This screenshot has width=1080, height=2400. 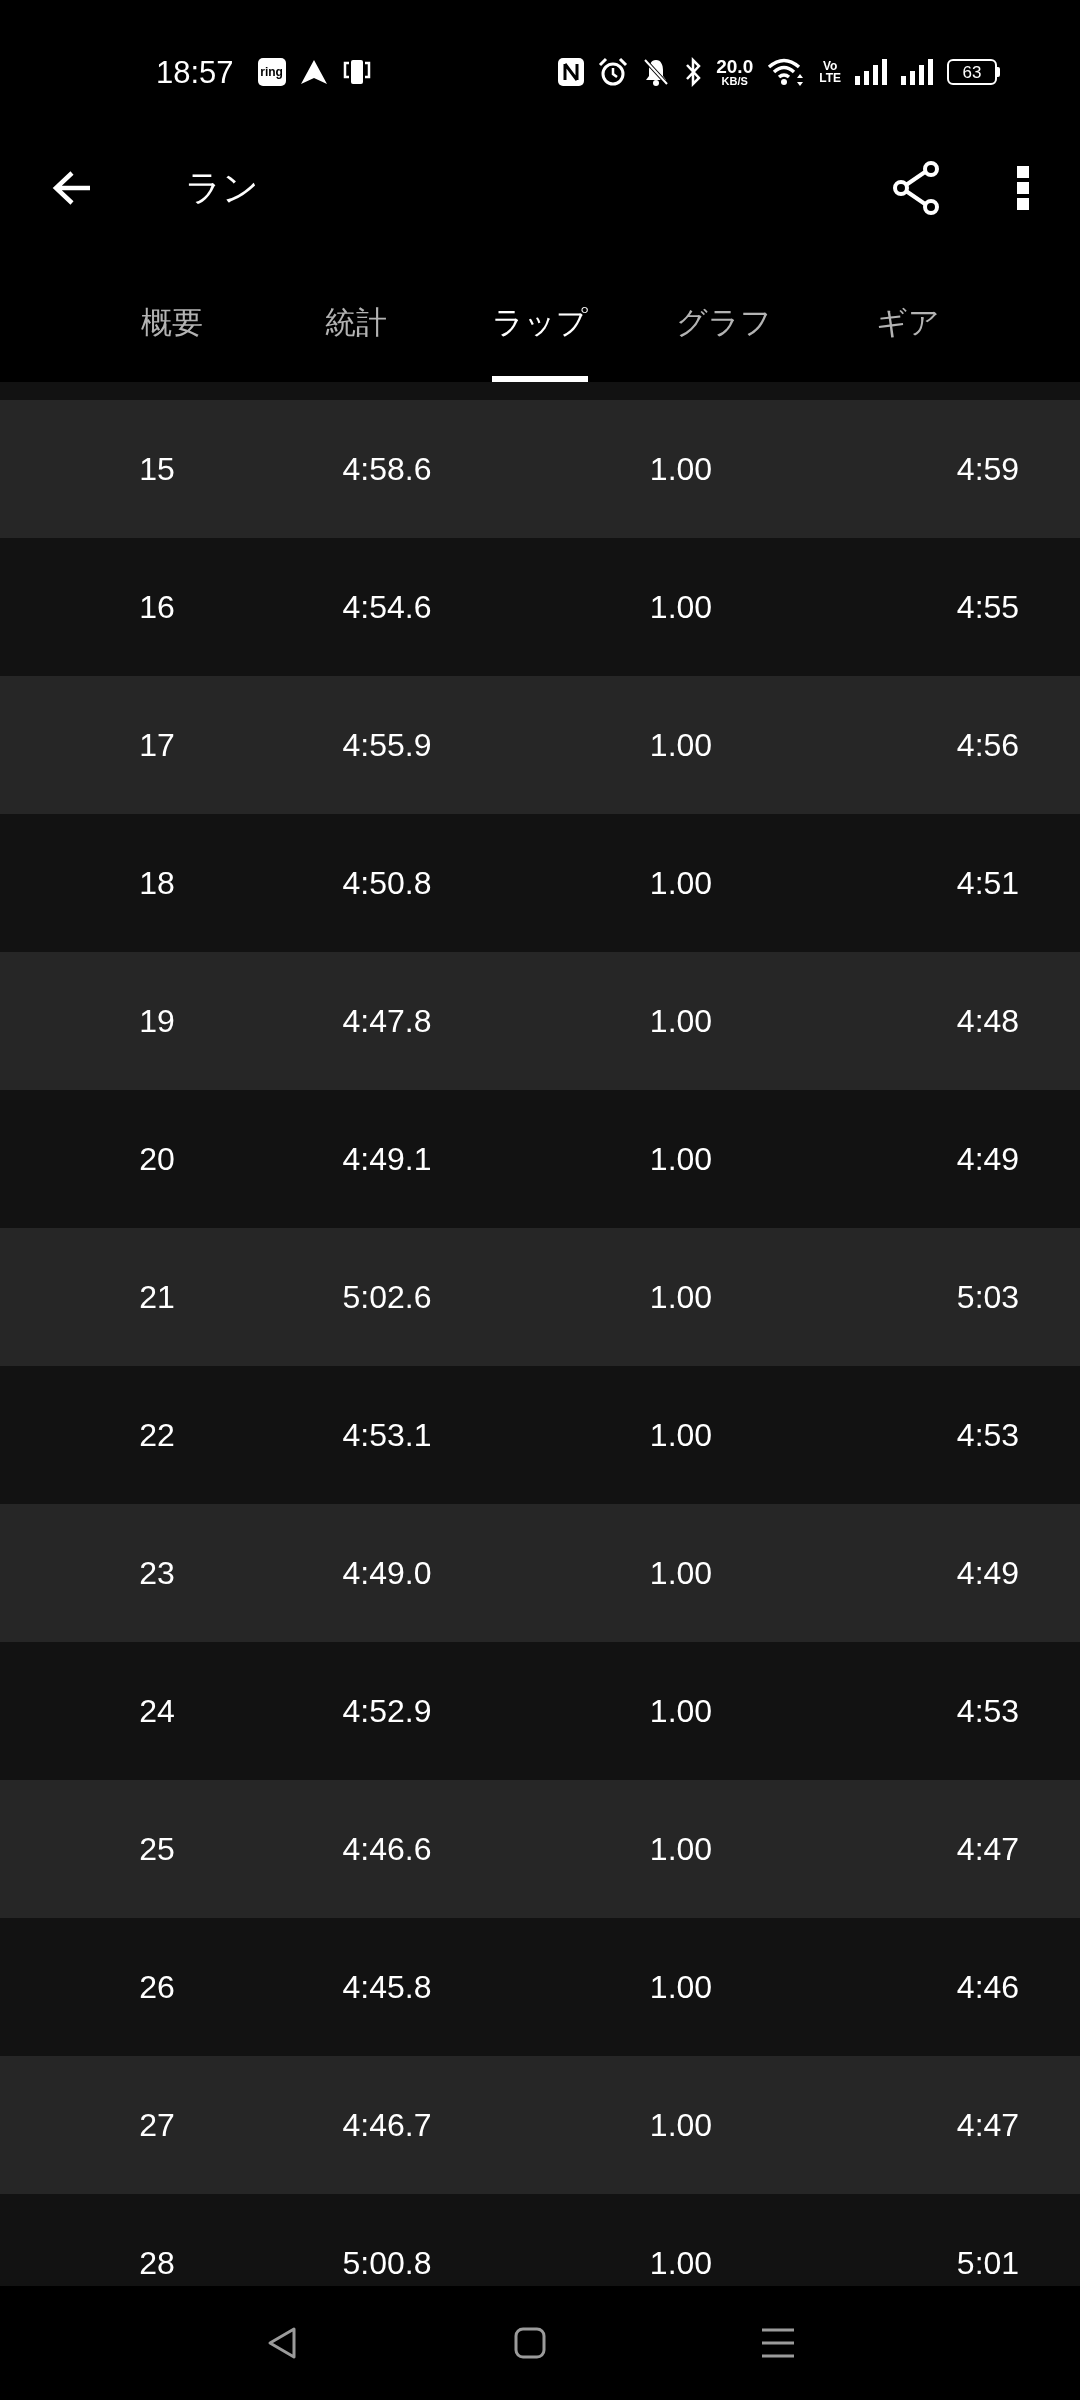 I want to click on lap-time: 4:45.8, so click(x=387, y=1987).